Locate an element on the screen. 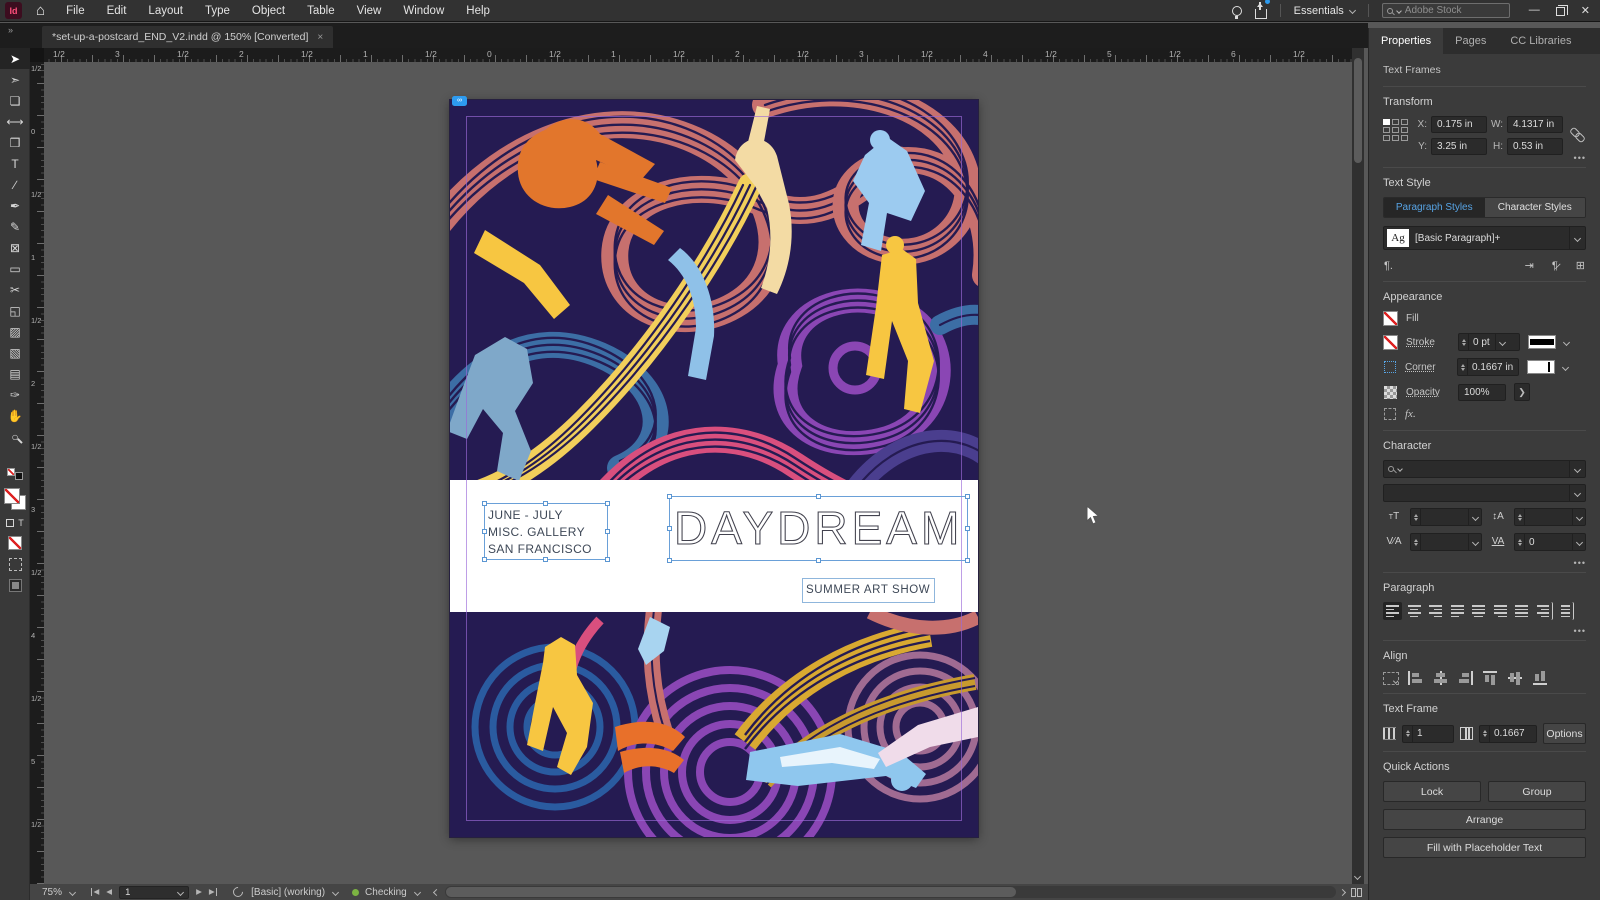 The height and width of the screenshot is (900, 1600). tab-pages: Pages is located at coordinates (1470, 41).